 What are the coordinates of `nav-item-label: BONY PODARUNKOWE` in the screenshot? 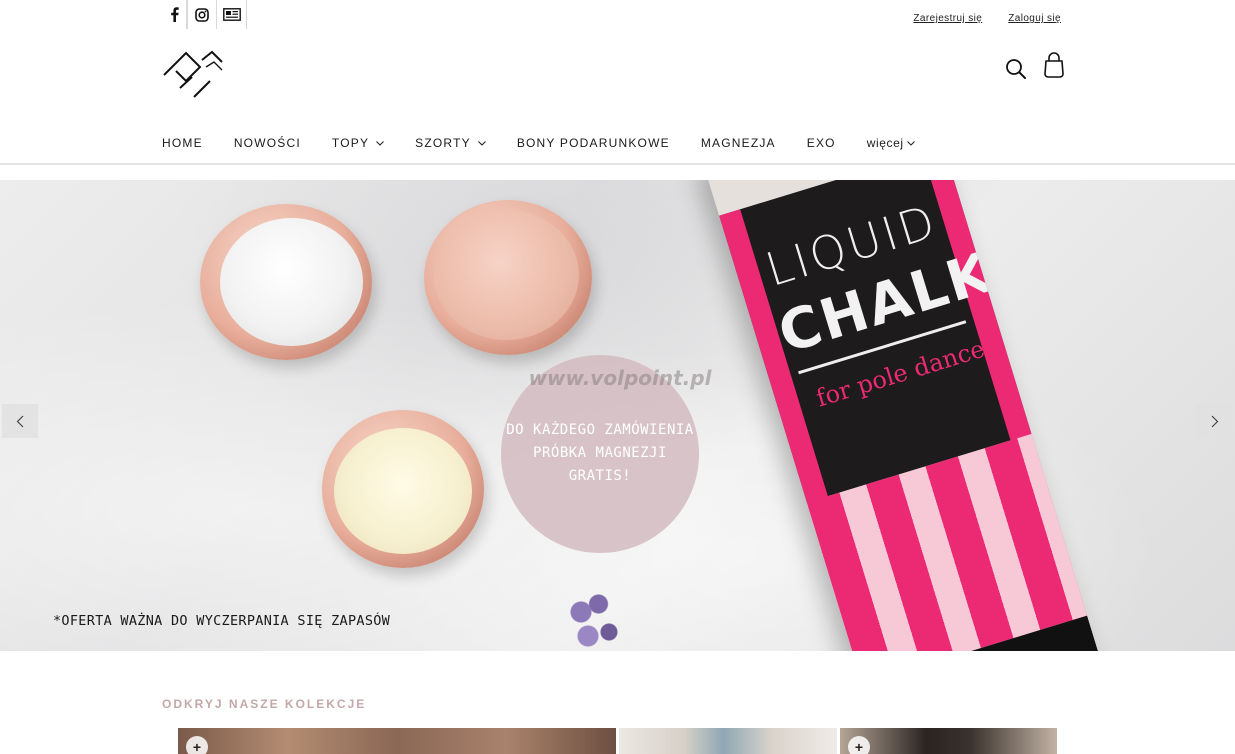 It's located at (593, 143).